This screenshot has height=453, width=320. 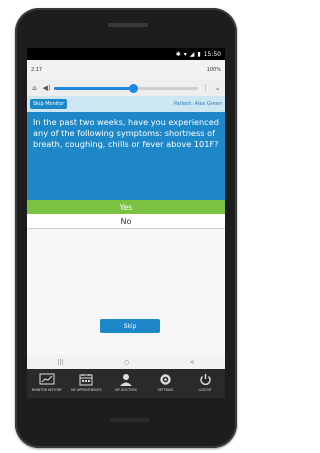 I want to click on home-button-icon: ○, so click(x=126, y=362).